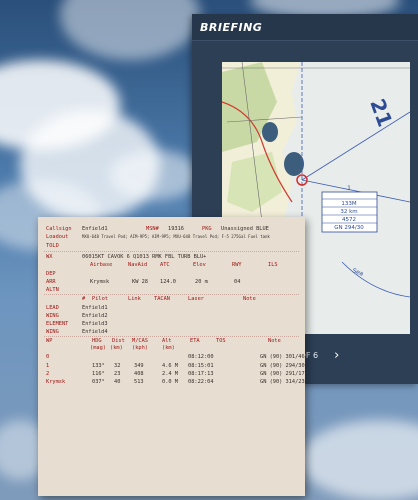 The height and width of the screenshot is (500, 418). Describe the element at coordinates (349, 220) in the screenshot. I see `map-box-line: 4572` at that location.